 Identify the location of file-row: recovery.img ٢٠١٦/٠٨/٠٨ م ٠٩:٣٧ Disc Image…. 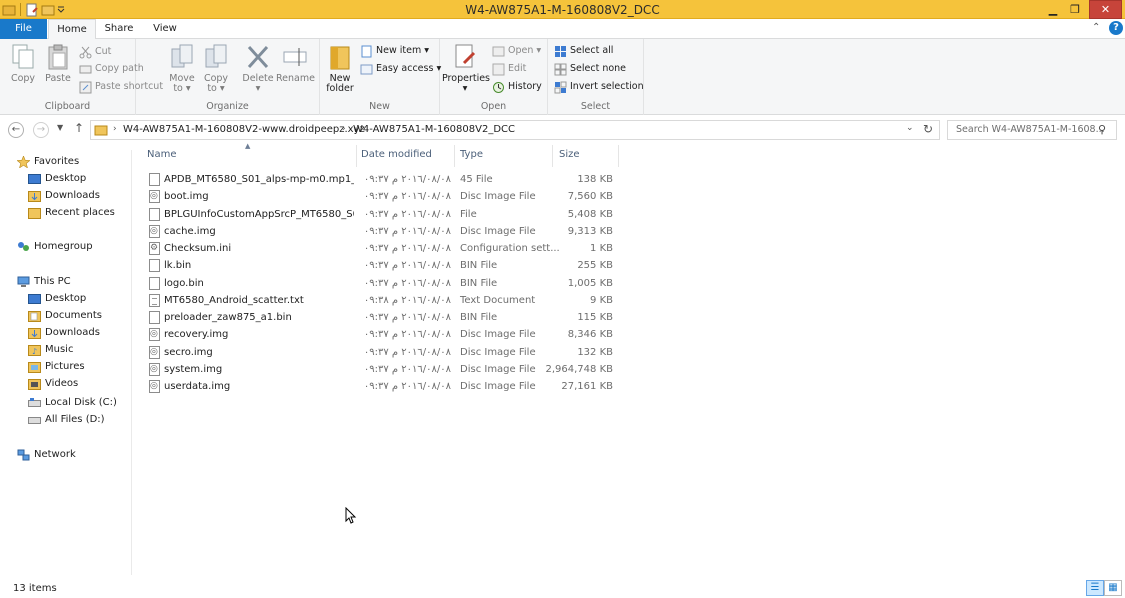
(382, 334).